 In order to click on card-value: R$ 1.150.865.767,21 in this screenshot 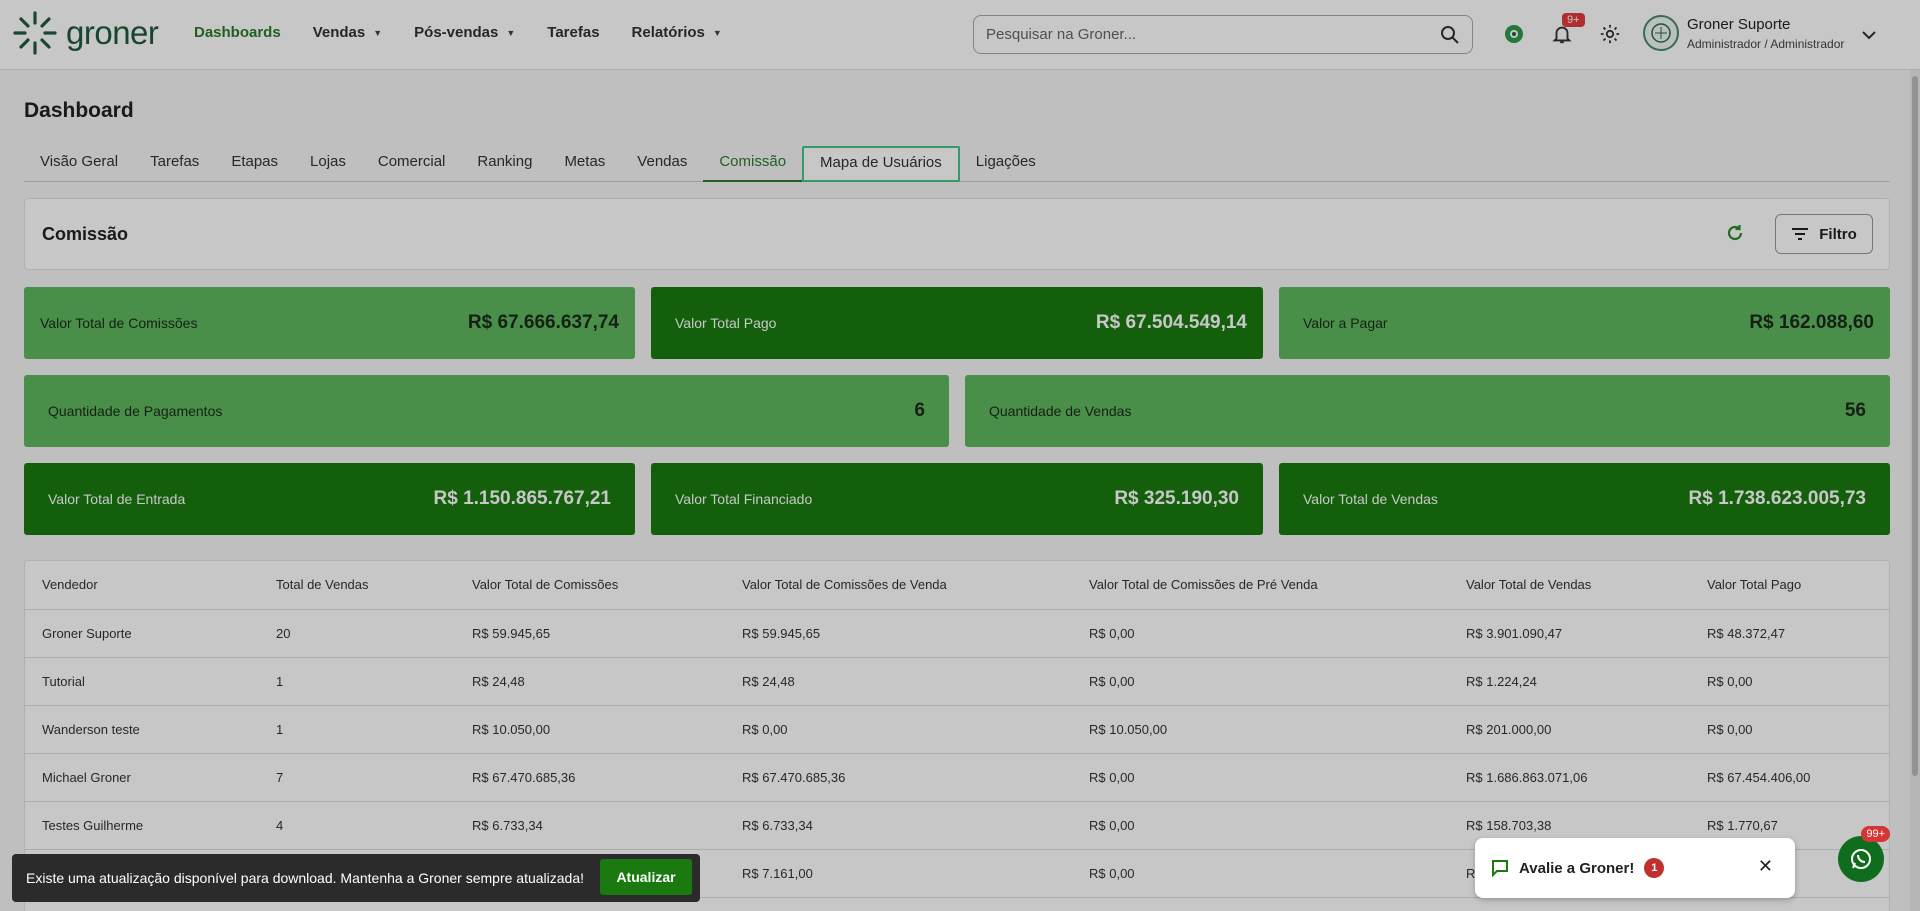, I will do `click(522, 498)`.